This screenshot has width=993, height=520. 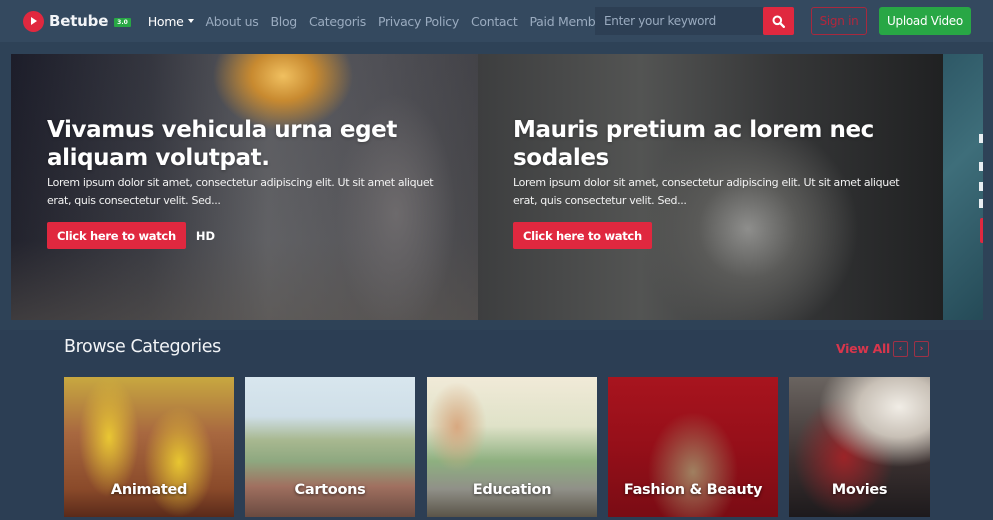 I want to click on slide-title: Mauris pretium ac lorem nec sodales, so click(x=693, y=144).